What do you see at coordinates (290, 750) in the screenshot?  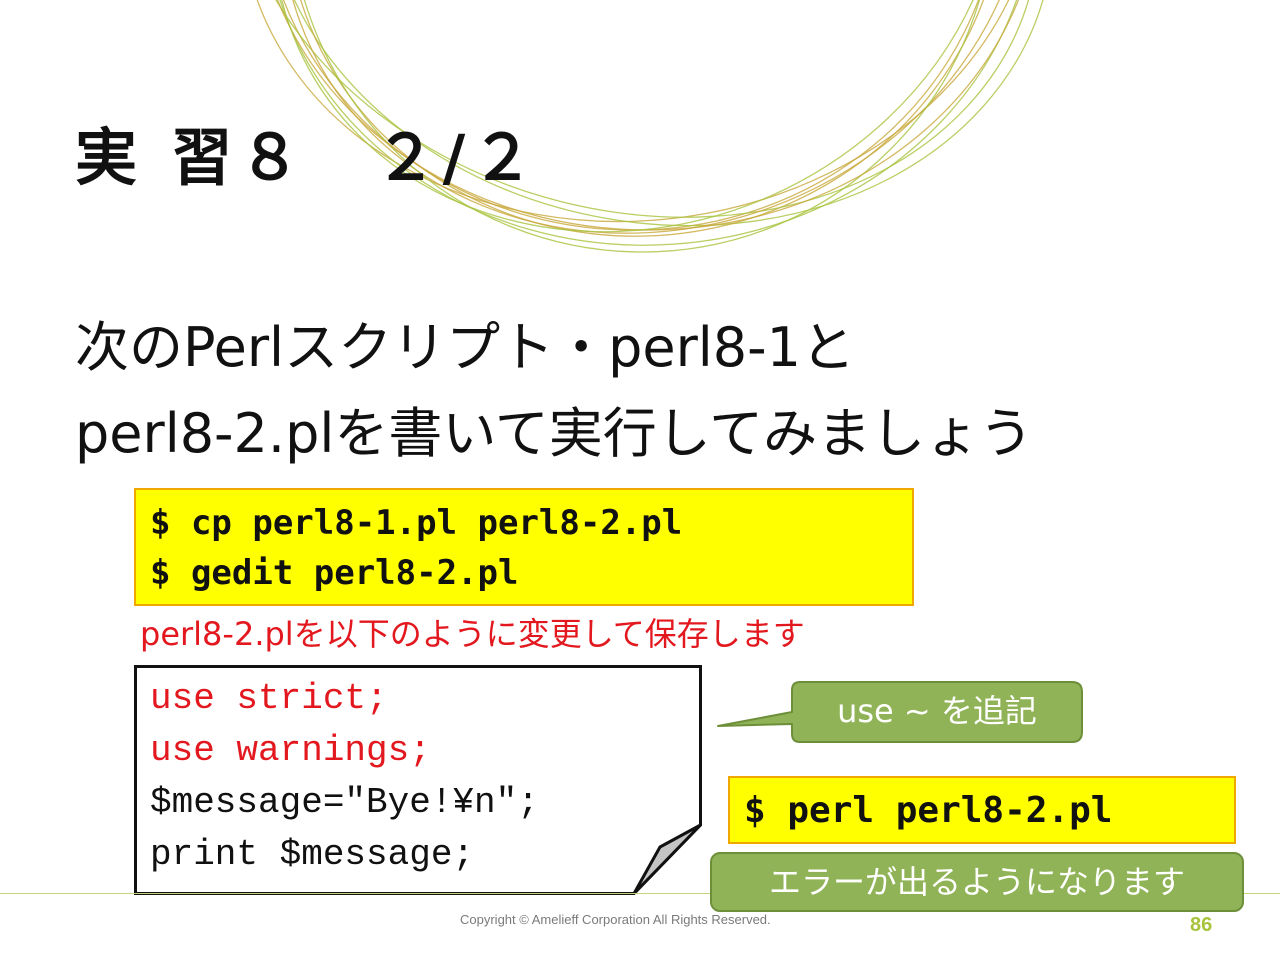 I see `code-line-2: use warnings;` at bounding box center [290, 750].